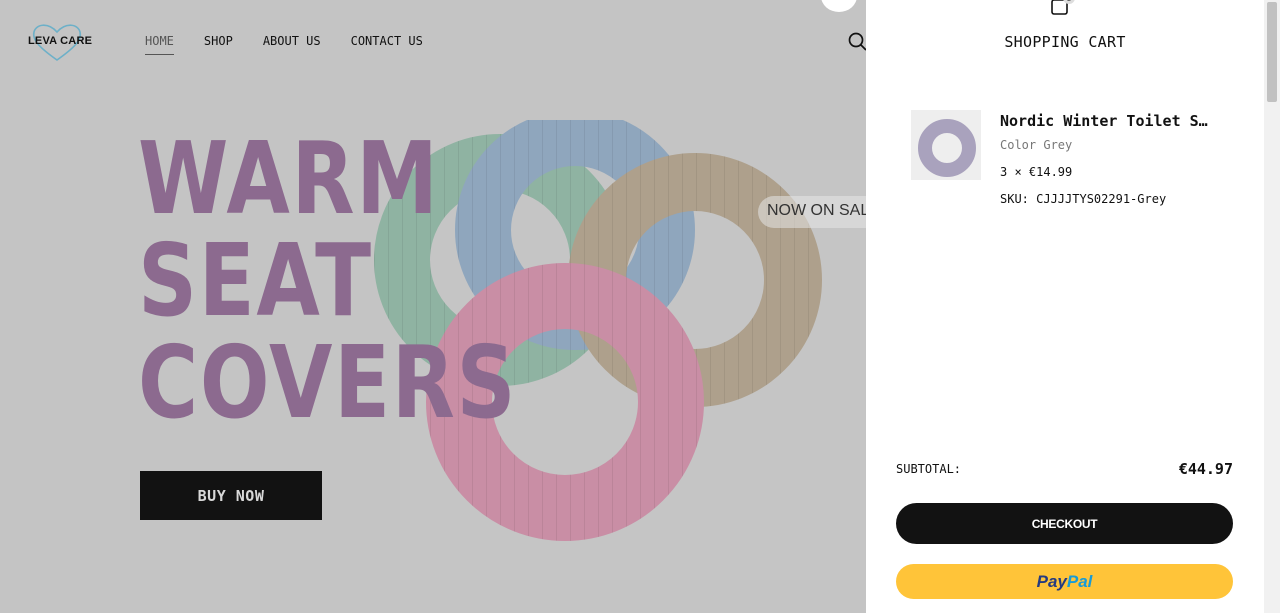 The width and height of the screenshot is (1280, 613). I want to click on product-thumbnail-image, so click(946, 145).